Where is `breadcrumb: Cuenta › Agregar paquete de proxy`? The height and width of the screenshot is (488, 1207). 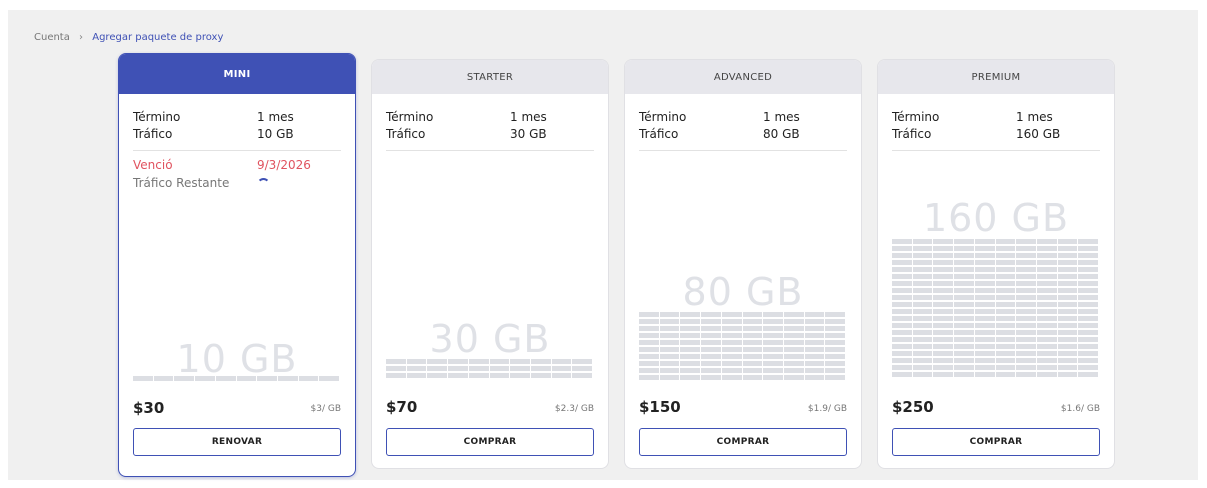 breadcrumb: Cuenta › Agregar paquete de proxy is located at coordinates (128, 37).